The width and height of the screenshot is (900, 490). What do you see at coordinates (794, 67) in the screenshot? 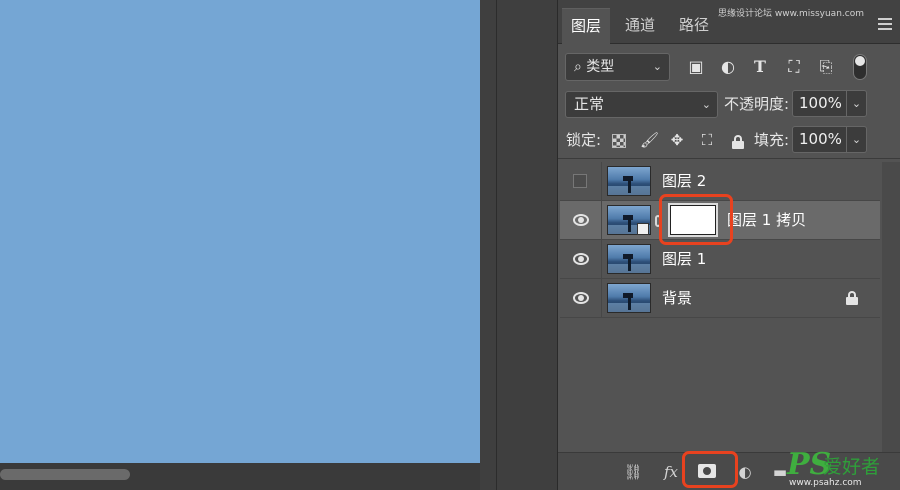
I see `shape-filter-icon: ⛶` at bounding box center [794, 67].